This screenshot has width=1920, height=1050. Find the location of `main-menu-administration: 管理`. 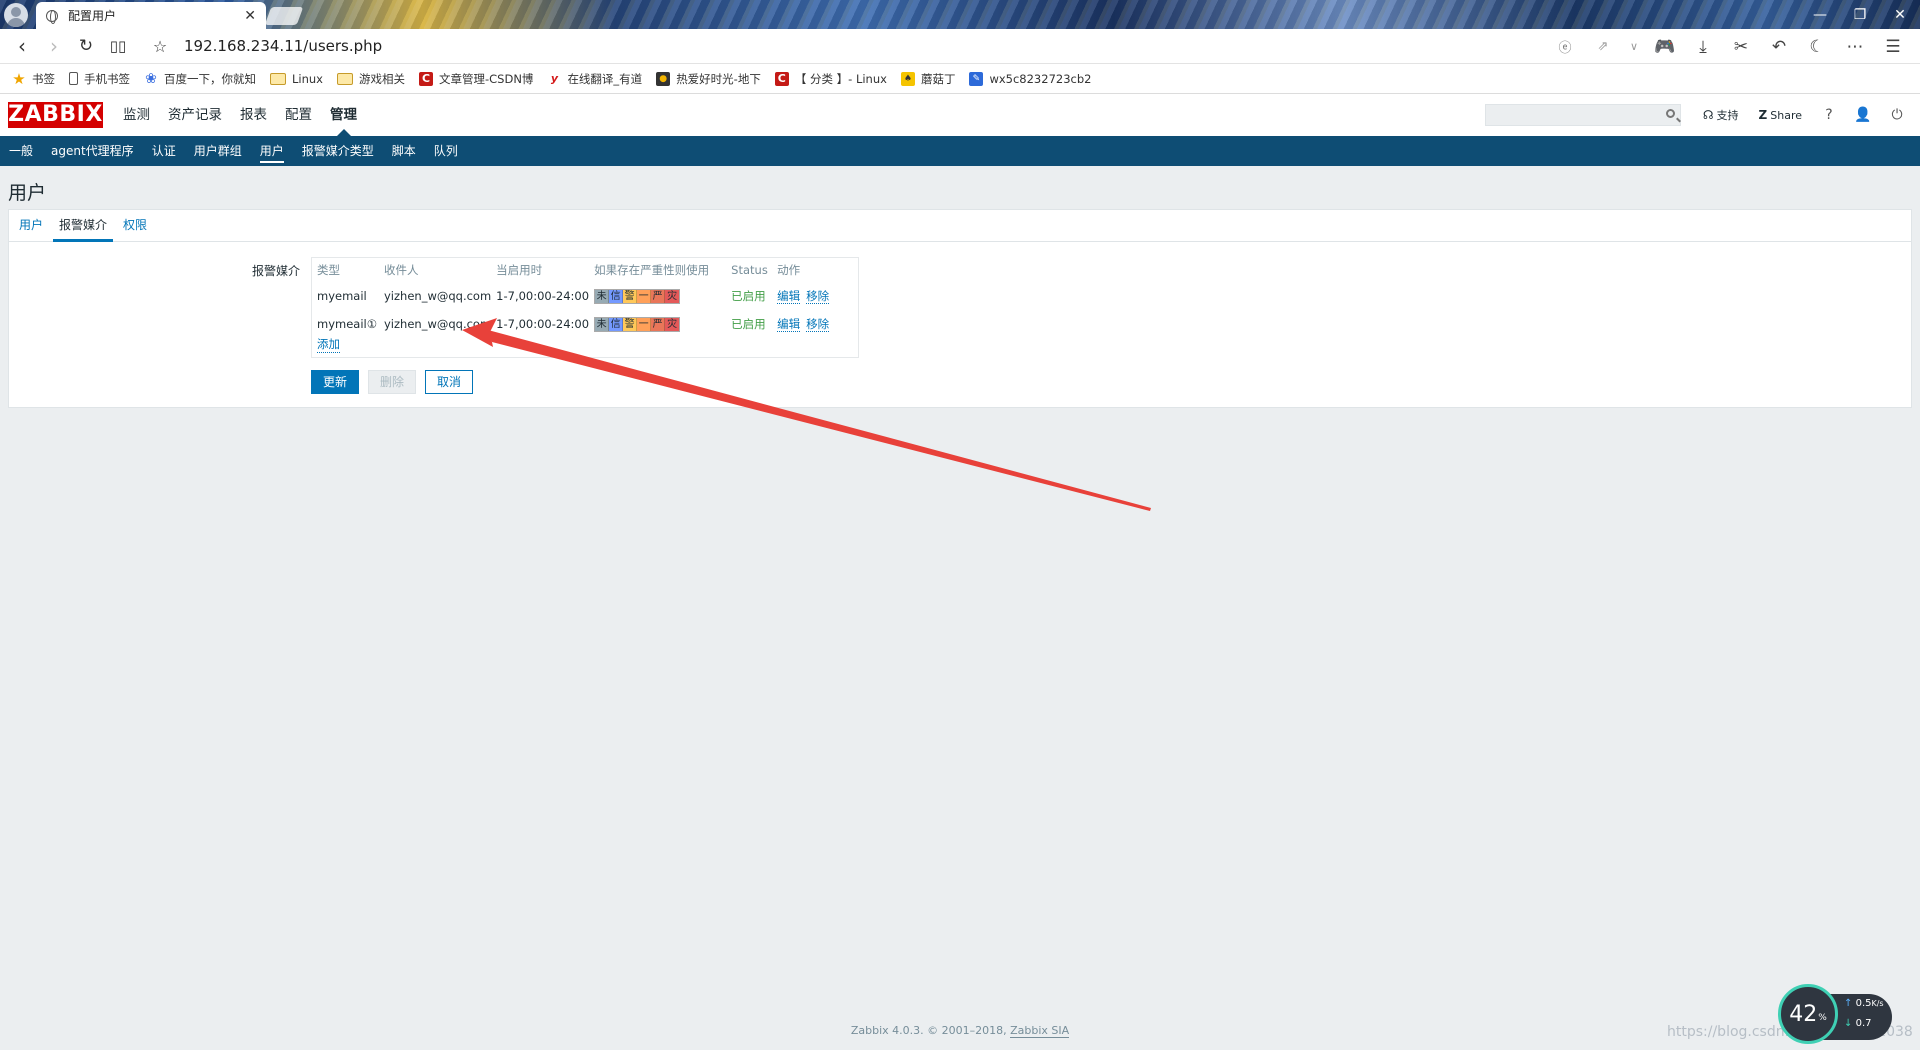

main-menu-administration: 管理 is located at coordinates (343, 115).